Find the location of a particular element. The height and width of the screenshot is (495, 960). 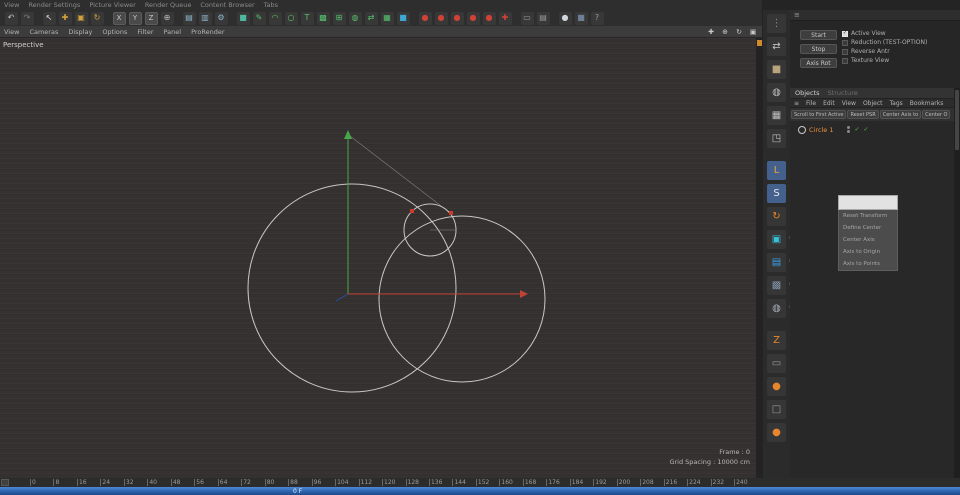

object-row-circle: Circle 1 ✓ ✓ is located at coordinates (875, 129).